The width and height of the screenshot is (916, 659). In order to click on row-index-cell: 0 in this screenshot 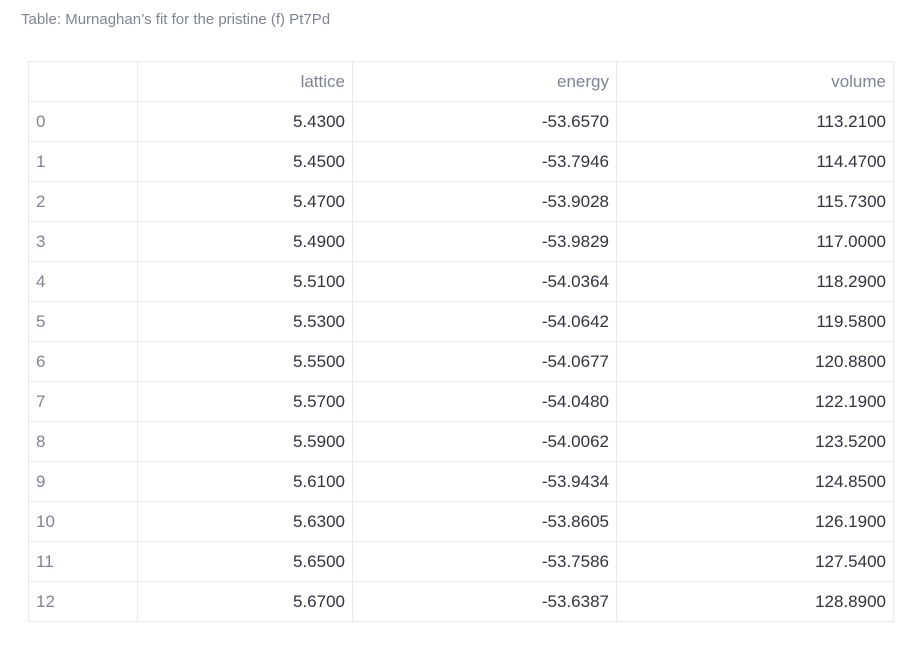, I will do `click(83, 121)`.